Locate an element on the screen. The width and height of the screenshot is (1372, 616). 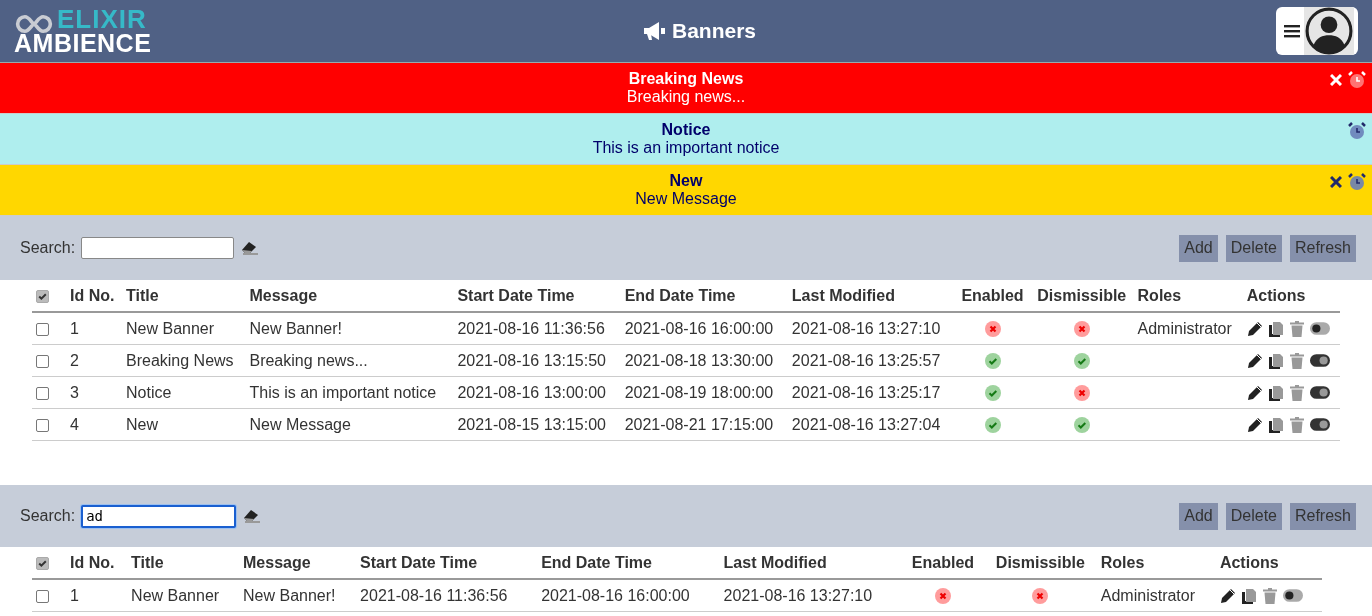
table-cell: 2021-08-15 13:15:00 is located at coordinates (531, 424).